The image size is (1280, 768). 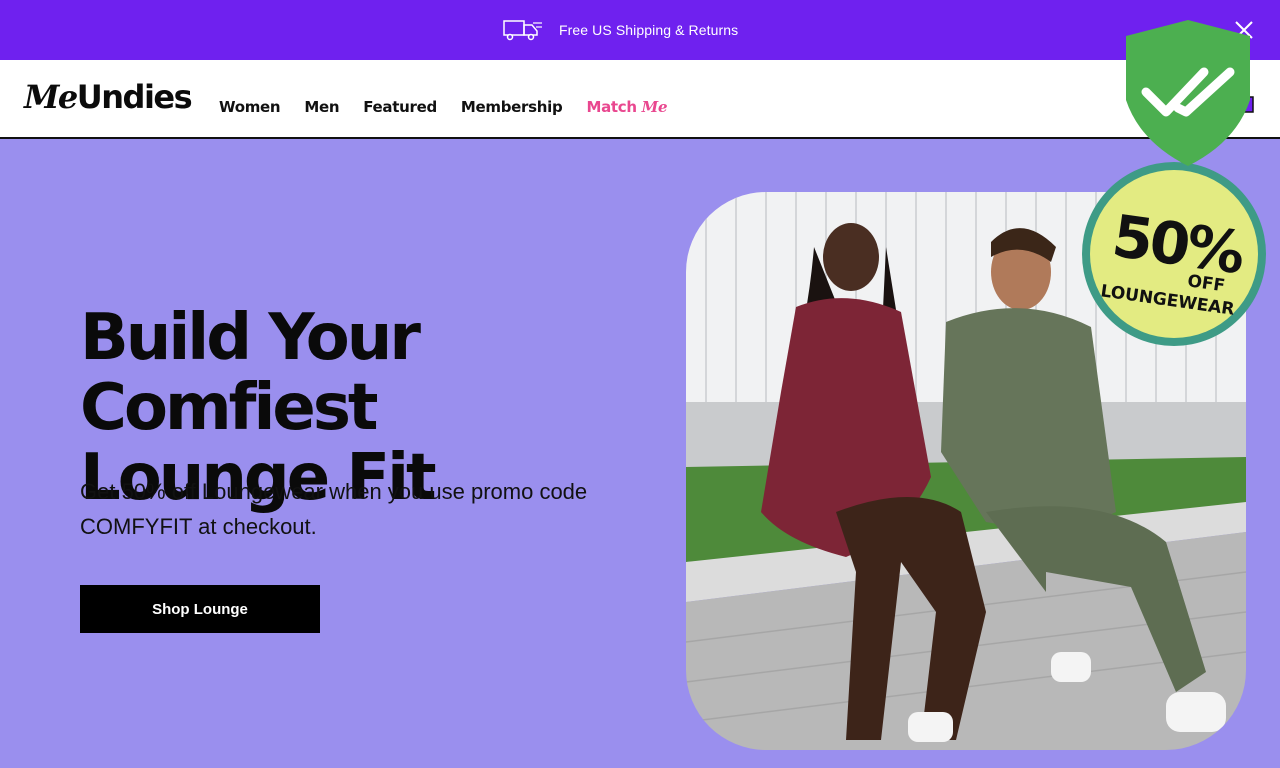 What do you see at coordinates (1174, 254) in the screenshot?
I see `discount-badge: 50% OFF LOUNGEWEAR` at bounding box center [1174, 254].